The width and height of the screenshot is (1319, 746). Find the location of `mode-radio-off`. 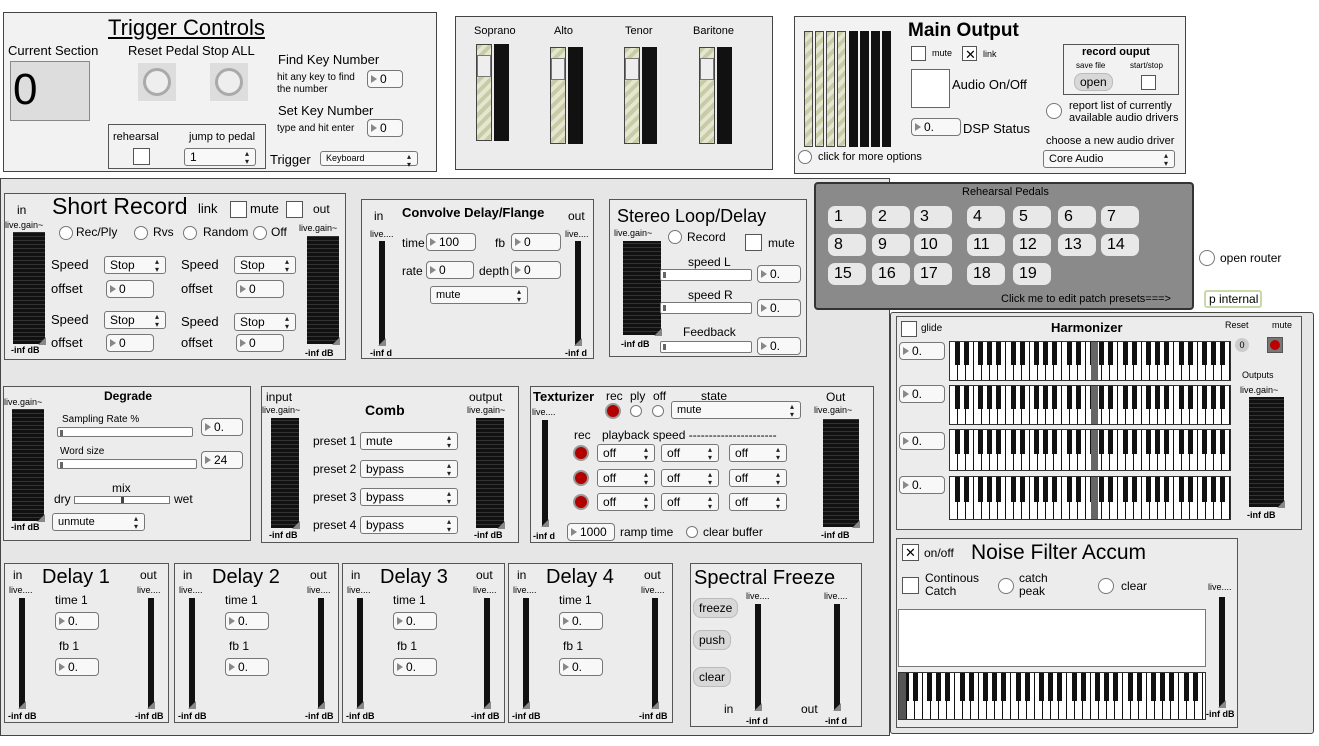

mode-radio-off is located at coordinates (260, 233).